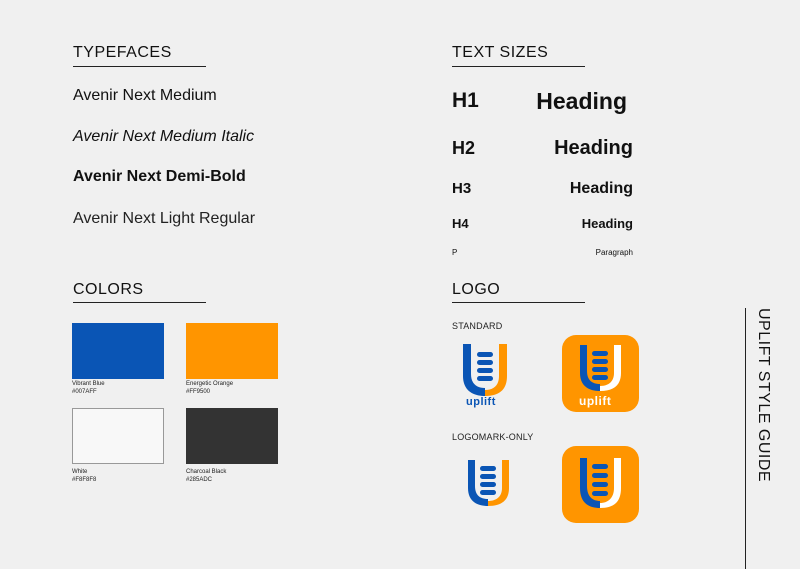 The height and width of the screenshot is (569, 800). Describe the element at coordinates (164, 218) in the screenshot. I see `typeface-light-regular: Avenir Next Light Regular` at that location.